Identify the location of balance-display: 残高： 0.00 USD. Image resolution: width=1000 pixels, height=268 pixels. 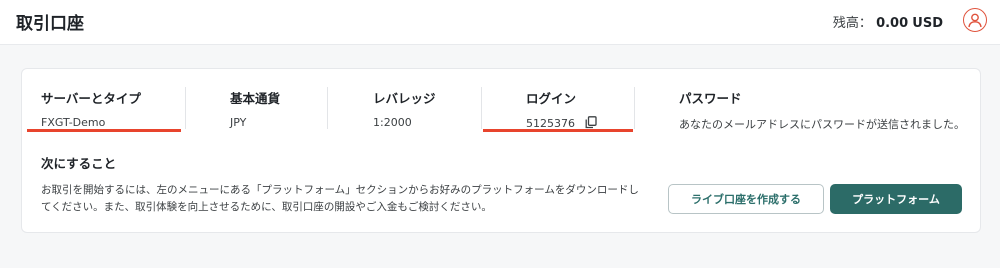
(888, 21).